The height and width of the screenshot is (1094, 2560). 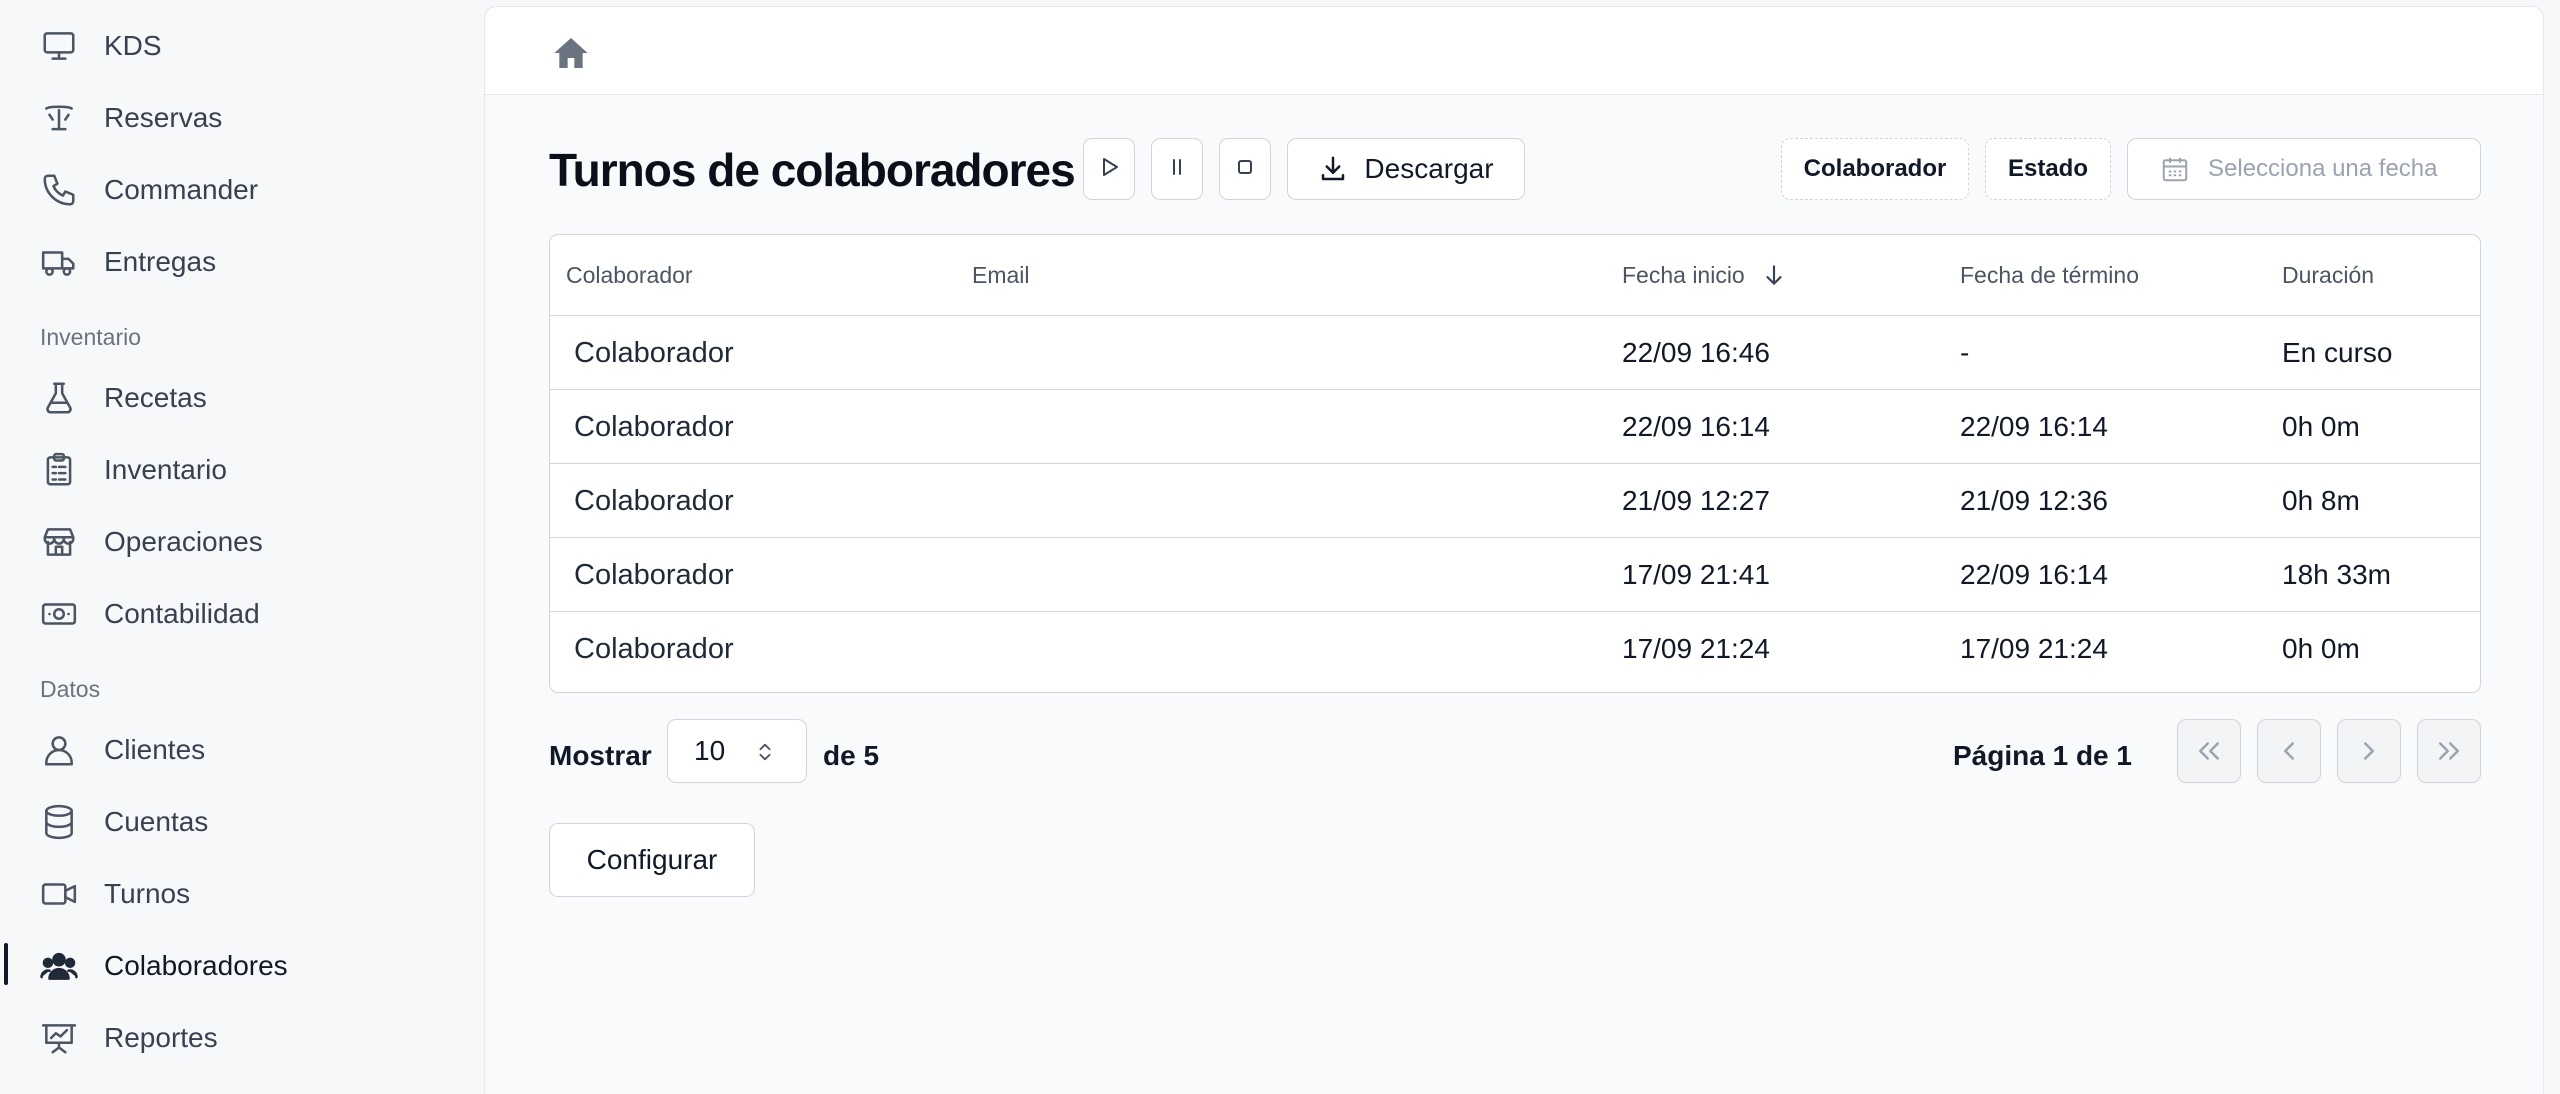 What do you see at coordinates (59, 614) in the screenshot?
I see `banknote-icon` at bounding box center [59, 614].